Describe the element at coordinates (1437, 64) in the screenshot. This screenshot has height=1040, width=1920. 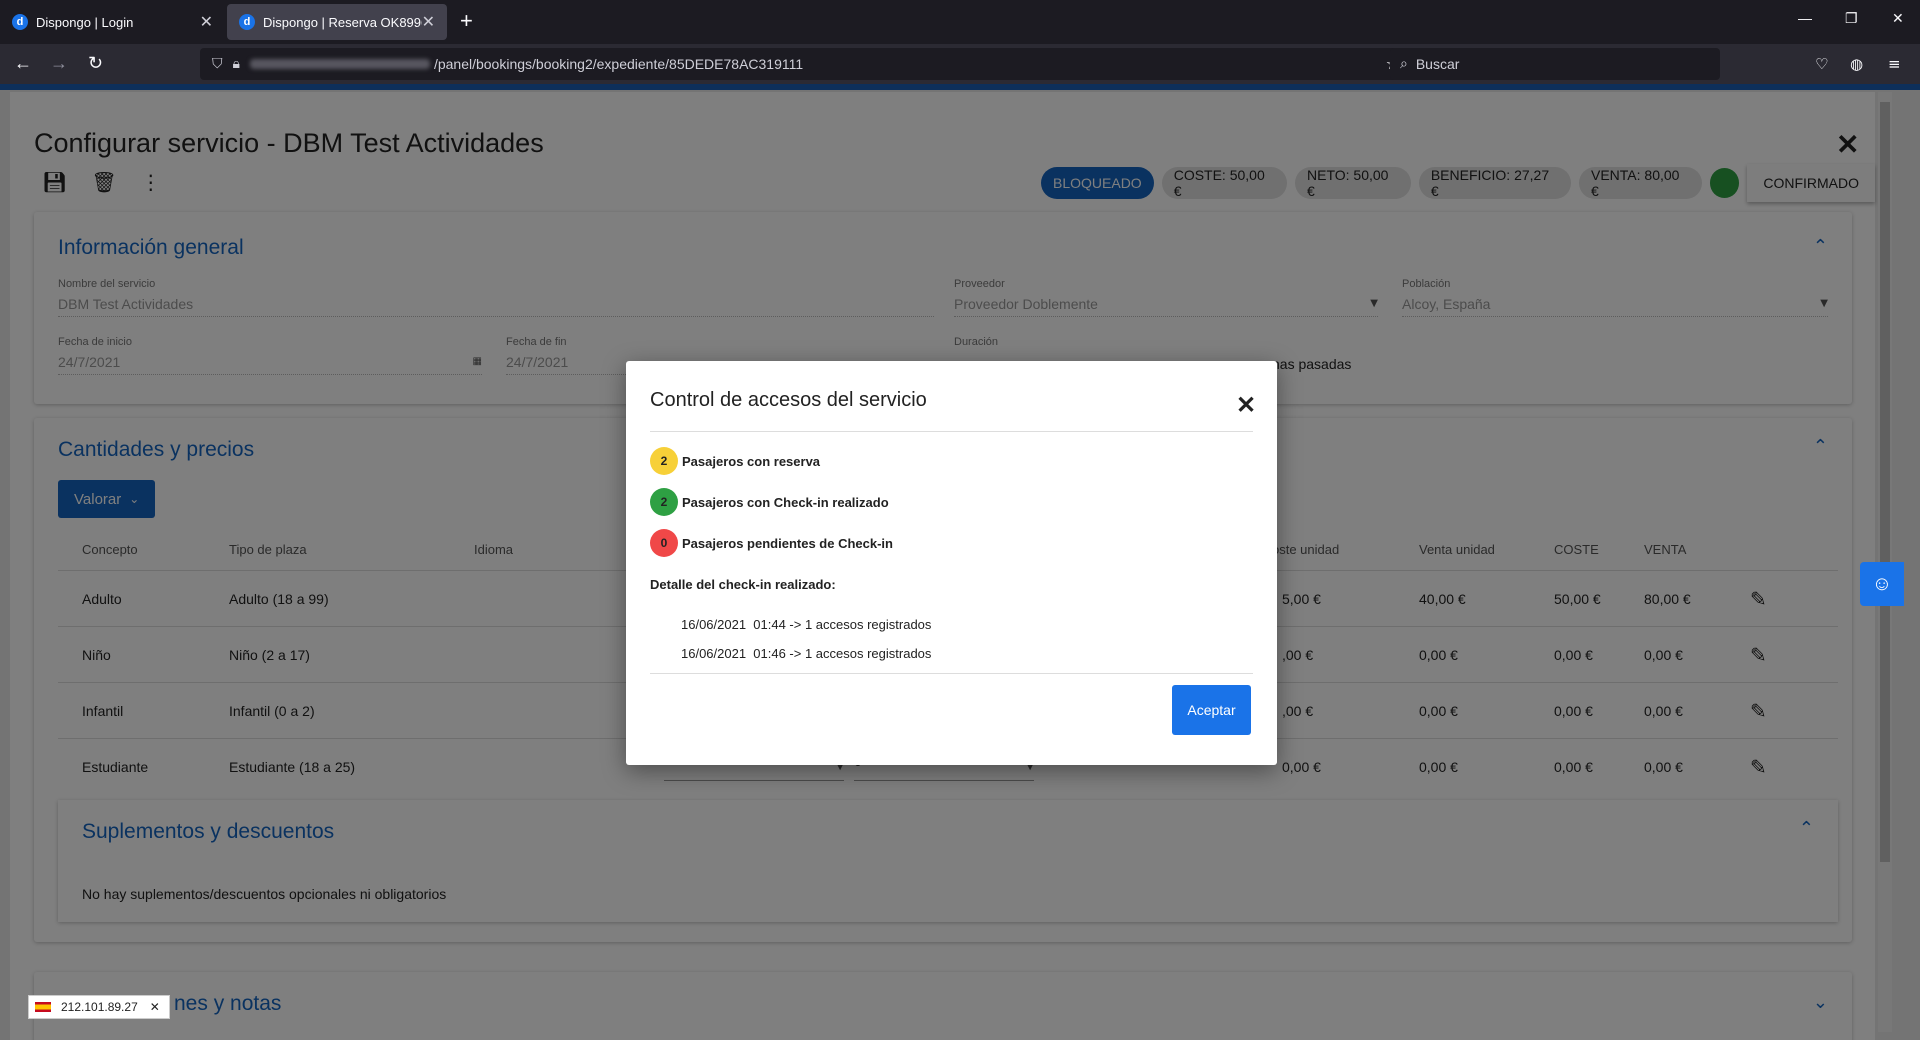
I see `search-placeholder: Buscar` at that location.